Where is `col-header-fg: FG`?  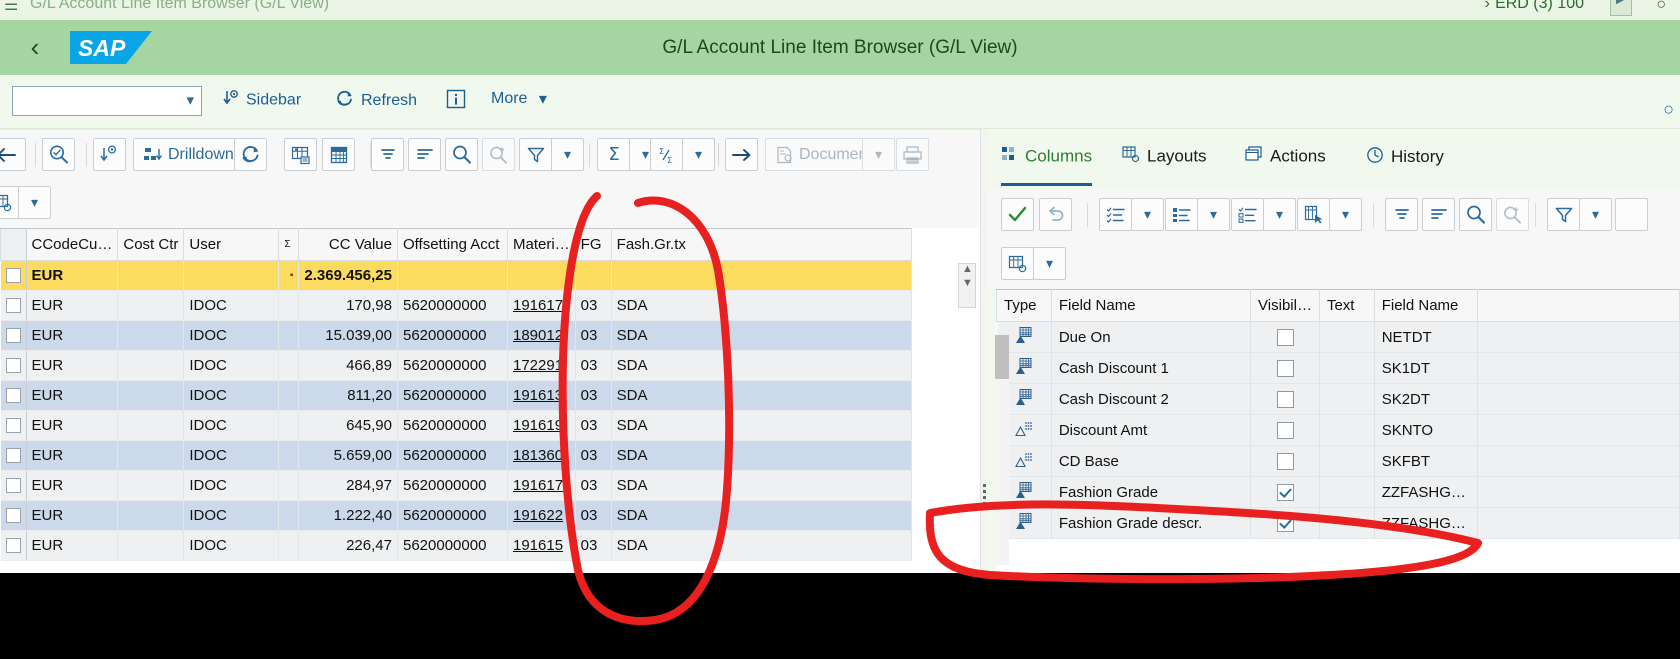 col-header-fg: FG is located at coordinates (593, 244).